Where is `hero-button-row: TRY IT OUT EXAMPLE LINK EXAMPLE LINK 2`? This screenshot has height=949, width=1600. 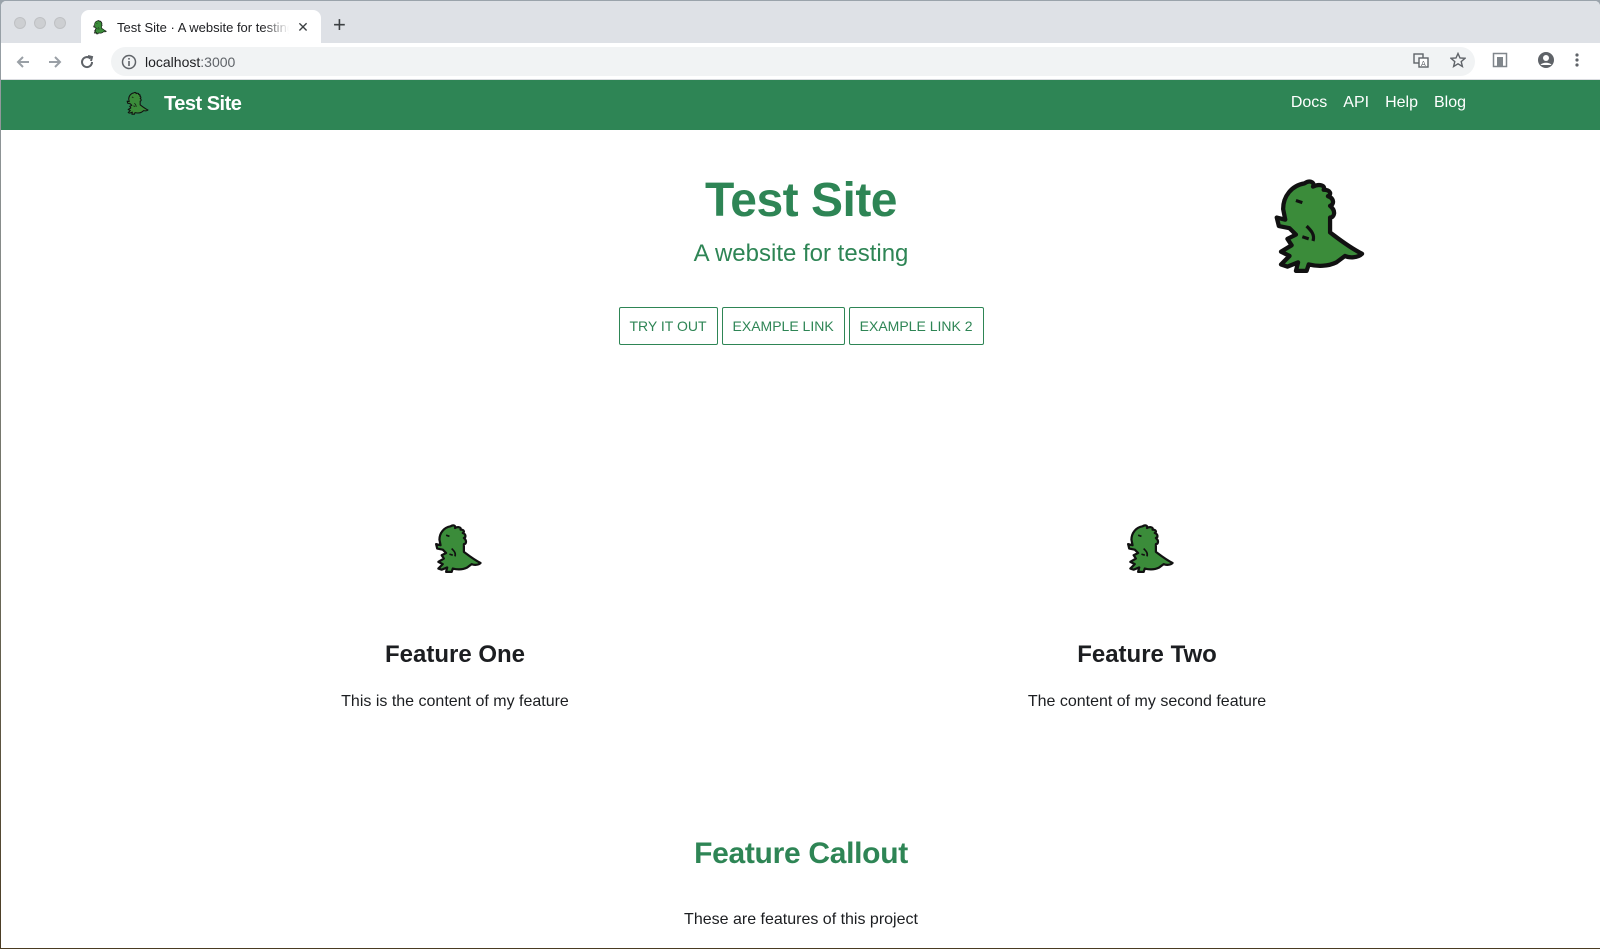 hero-button-row: TRY IT OUT EXAMPLE LINK EXAMPLE LINK 2 is located at coordinates (800, 326).